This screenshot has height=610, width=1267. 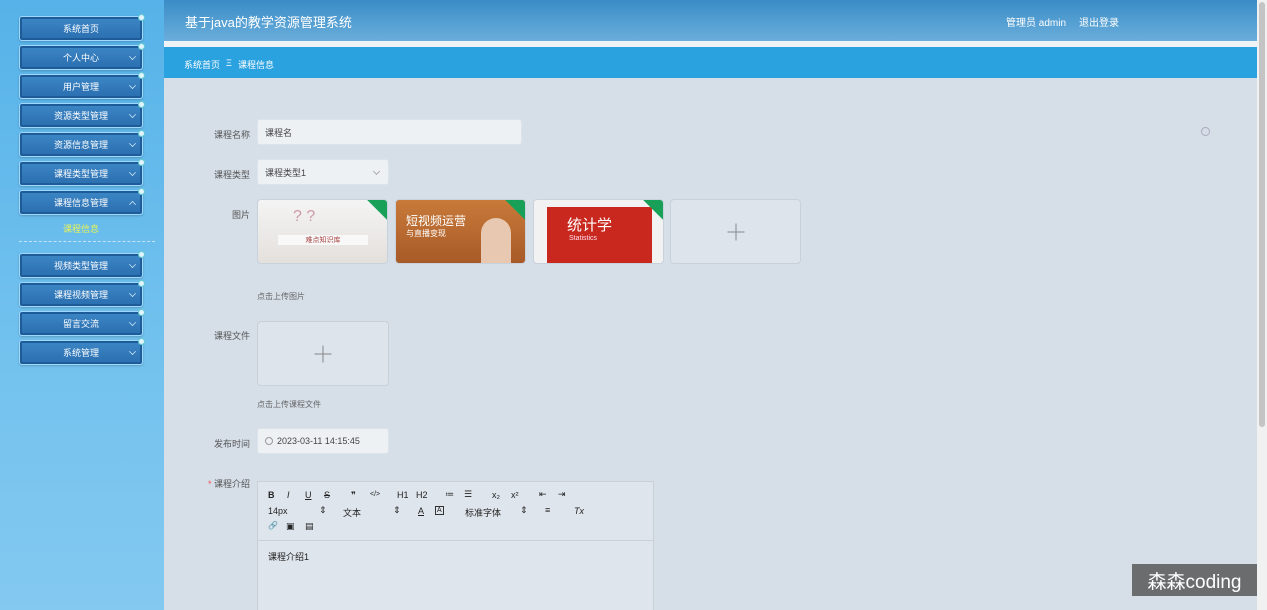 What do you see at coordinates (81, 229) in the screenshot?
I see `sidebar-subitem-course-info: 课程信息` at bounding box center [81, 229].